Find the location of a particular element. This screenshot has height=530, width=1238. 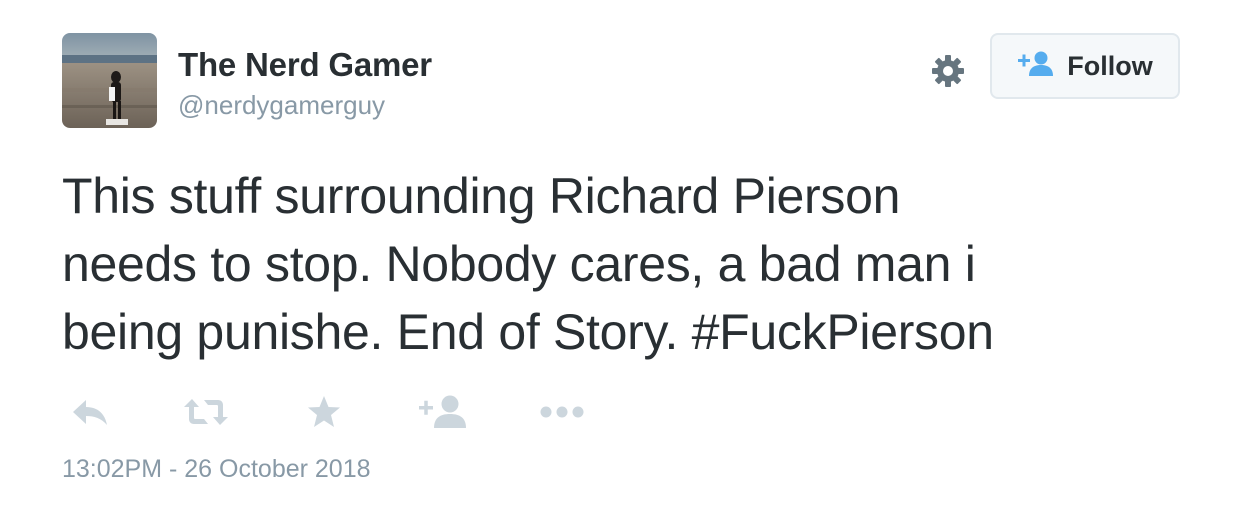

add-user-icon is located at coordinates (1036, 66).